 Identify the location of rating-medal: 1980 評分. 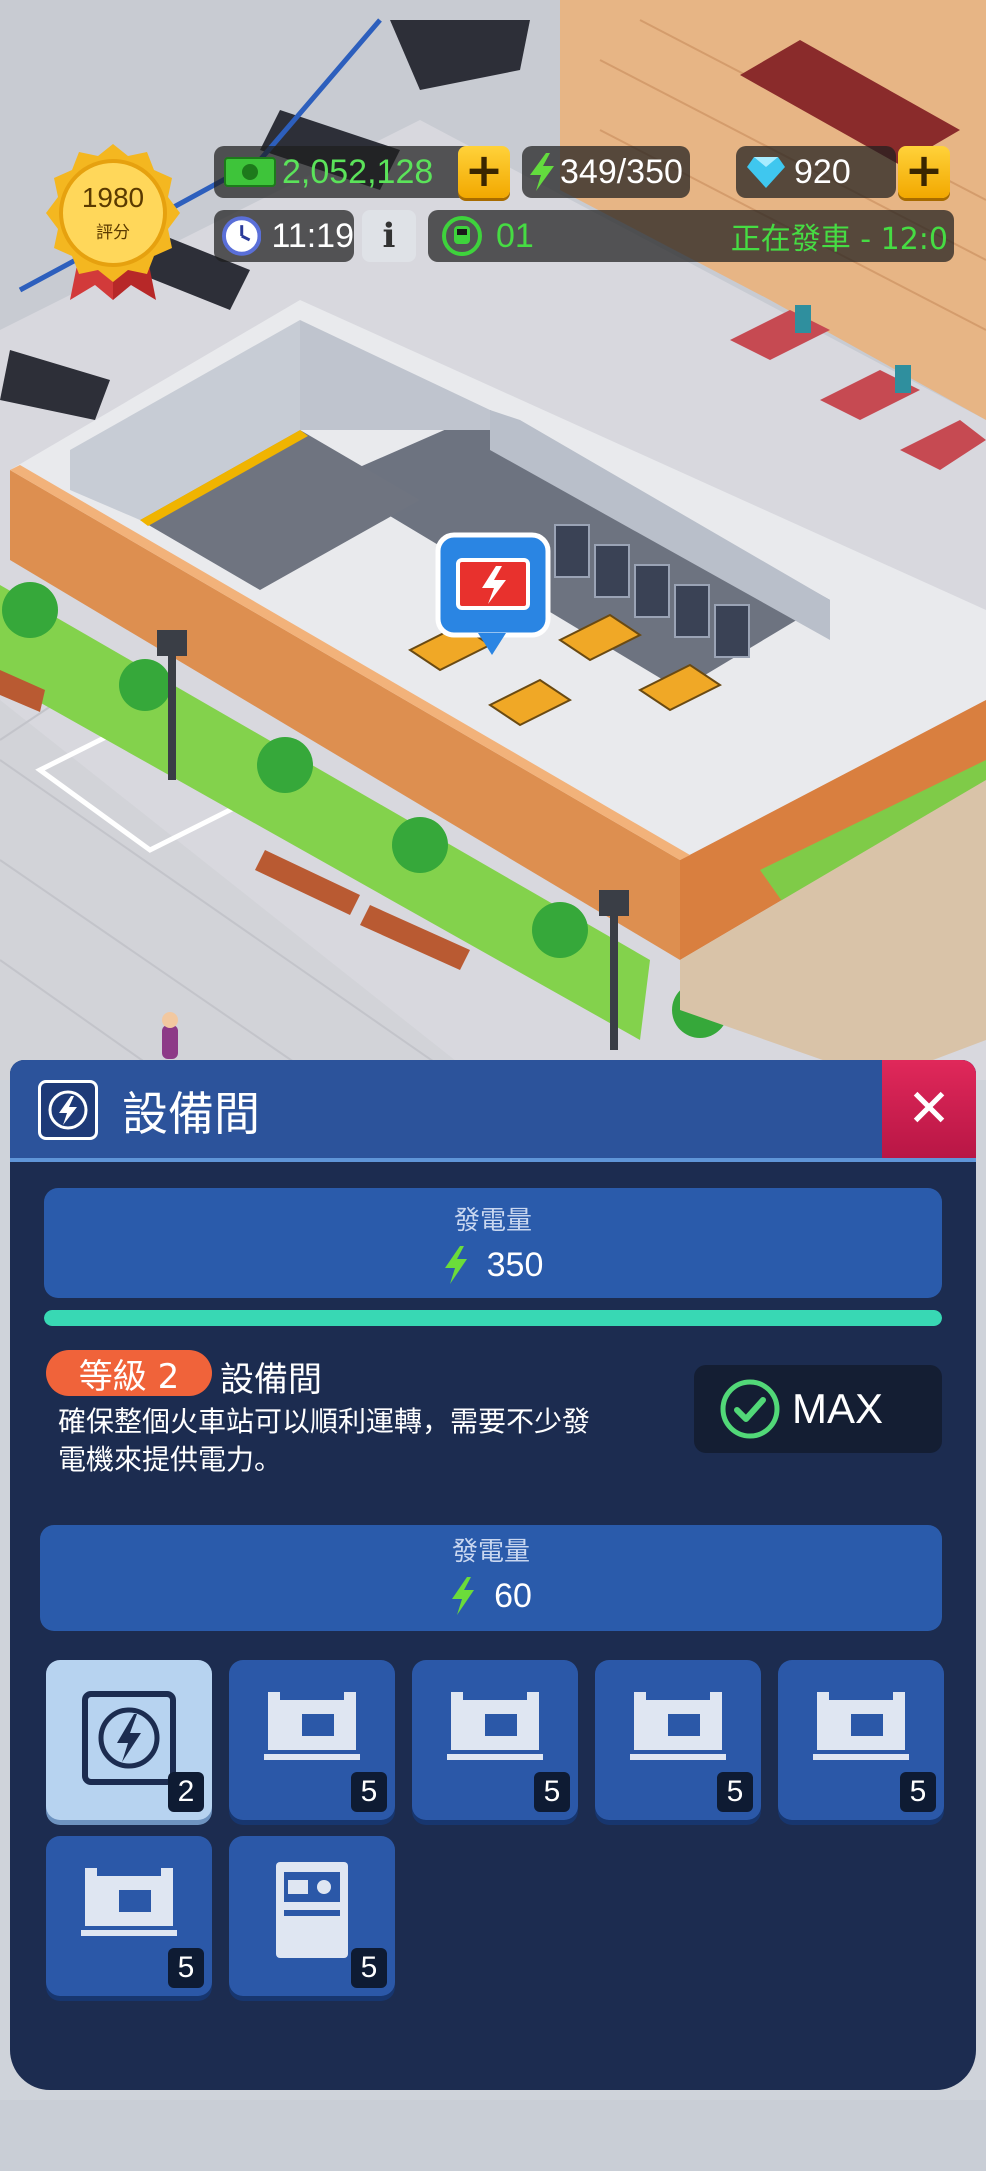
(113, 220).